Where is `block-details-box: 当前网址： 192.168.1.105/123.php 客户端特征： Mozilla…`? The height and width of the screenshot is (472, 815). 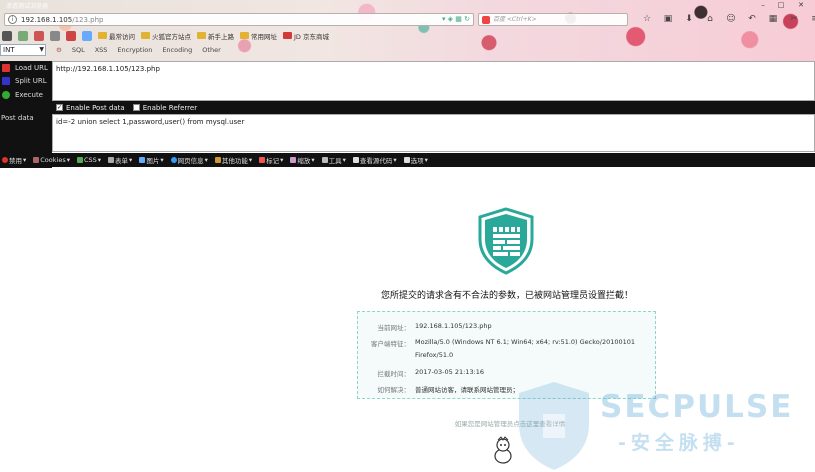 block-details-box: 当前网址： 192.168.1.105/123.php 客户端特征： Mozilla… is located at coordinates (506, 355).